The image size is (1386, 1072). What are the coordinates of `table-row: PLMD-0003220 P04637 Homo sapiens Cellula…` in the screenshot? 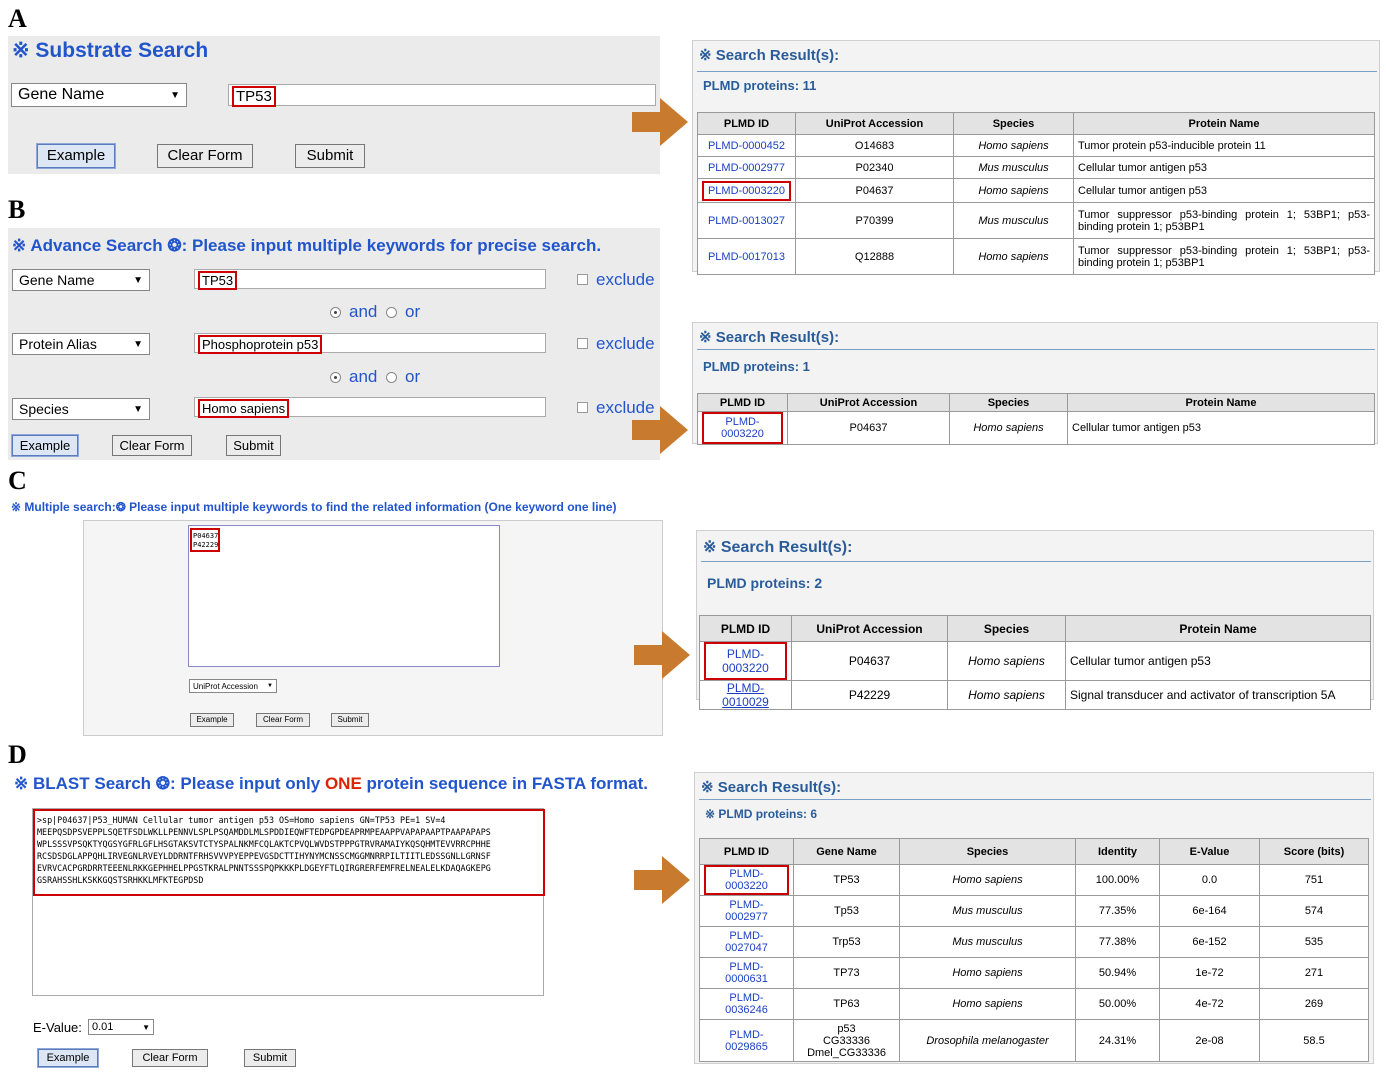 It's located at (1036, 428).